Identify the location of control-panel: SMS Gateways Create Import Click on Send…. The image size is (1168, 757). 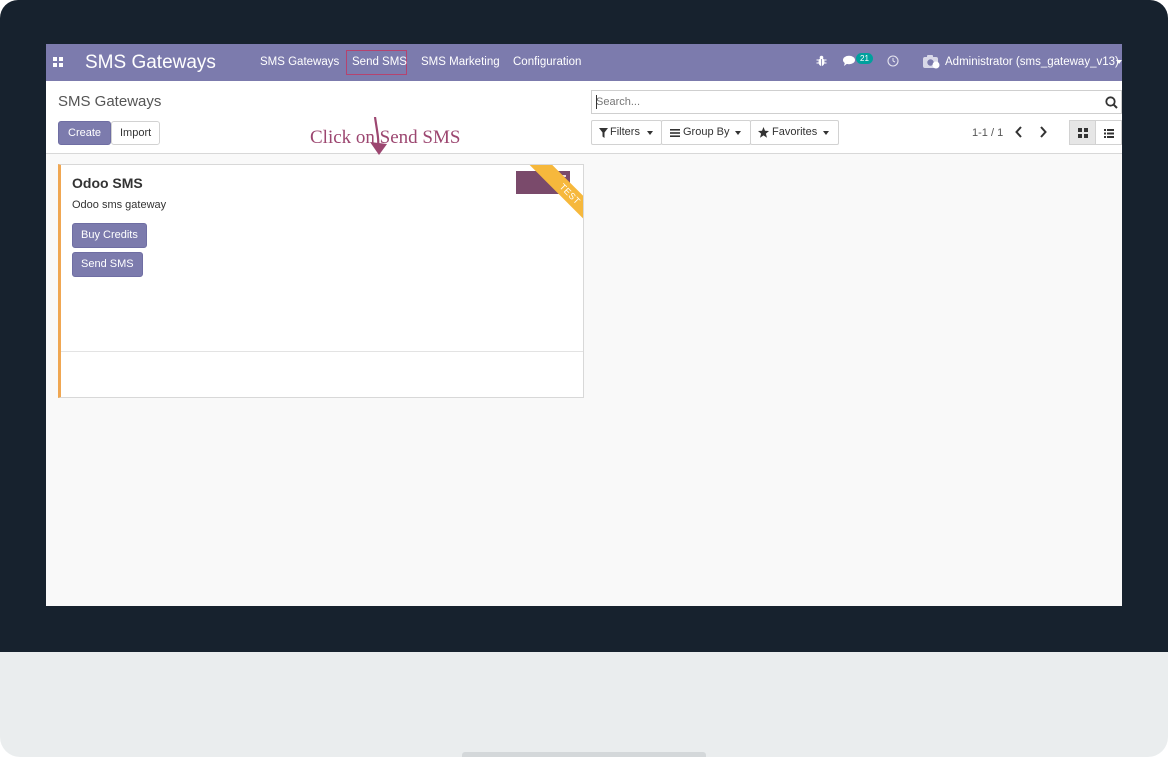
(584, 118).